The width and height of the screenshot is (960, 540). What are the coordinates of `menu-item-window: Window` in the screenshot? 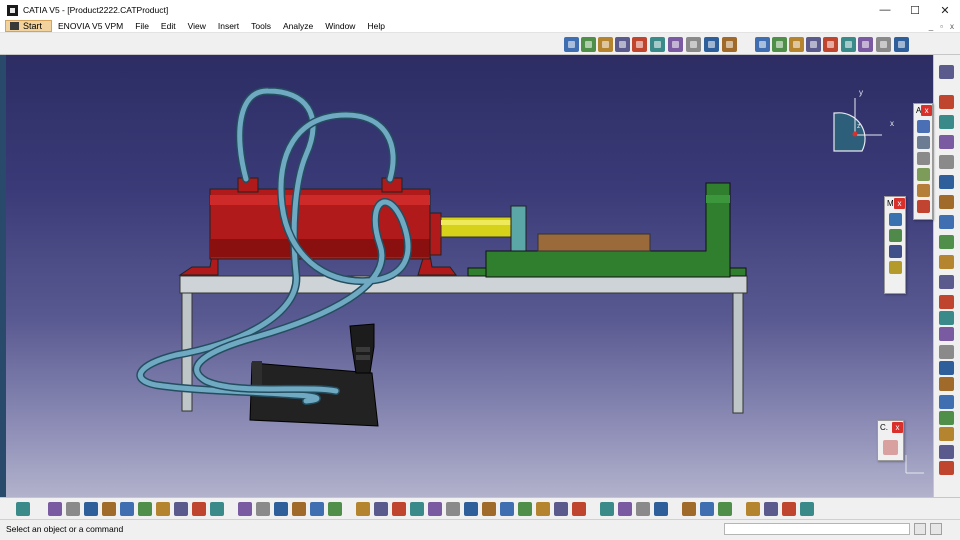 It's located at (340, 26).